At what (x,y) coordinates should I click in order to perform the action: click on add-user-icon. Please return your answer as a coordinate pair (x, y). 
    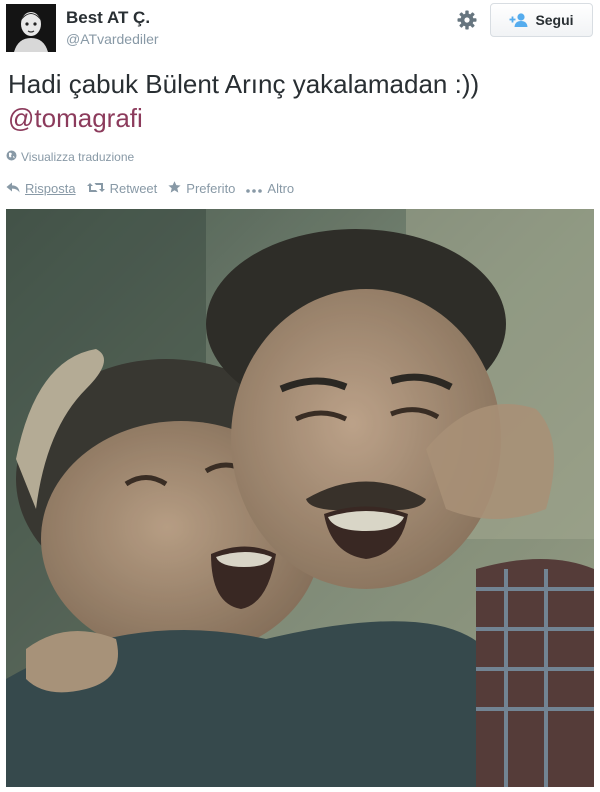
    Looking at the image, I should click on (519, 20).